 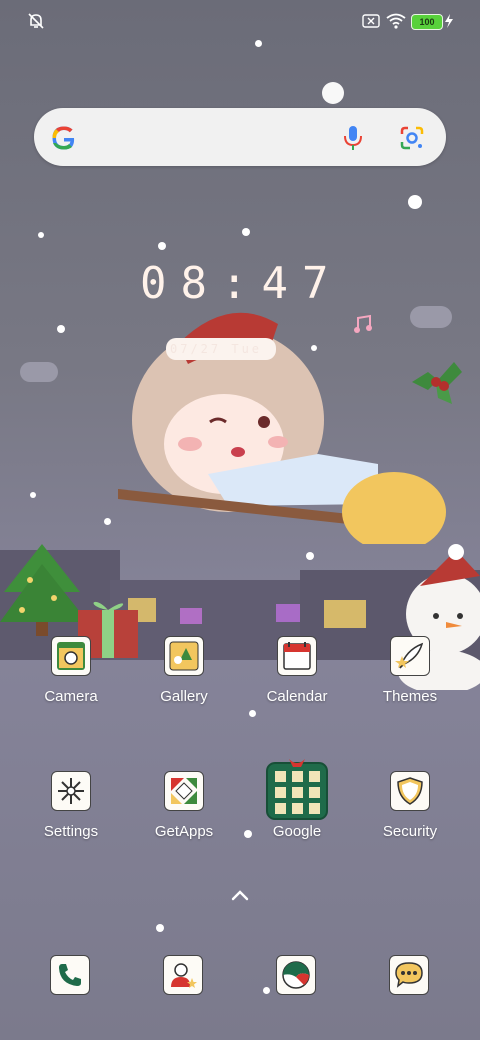 I want to click on settings-icon, so click(x=71, y=791).